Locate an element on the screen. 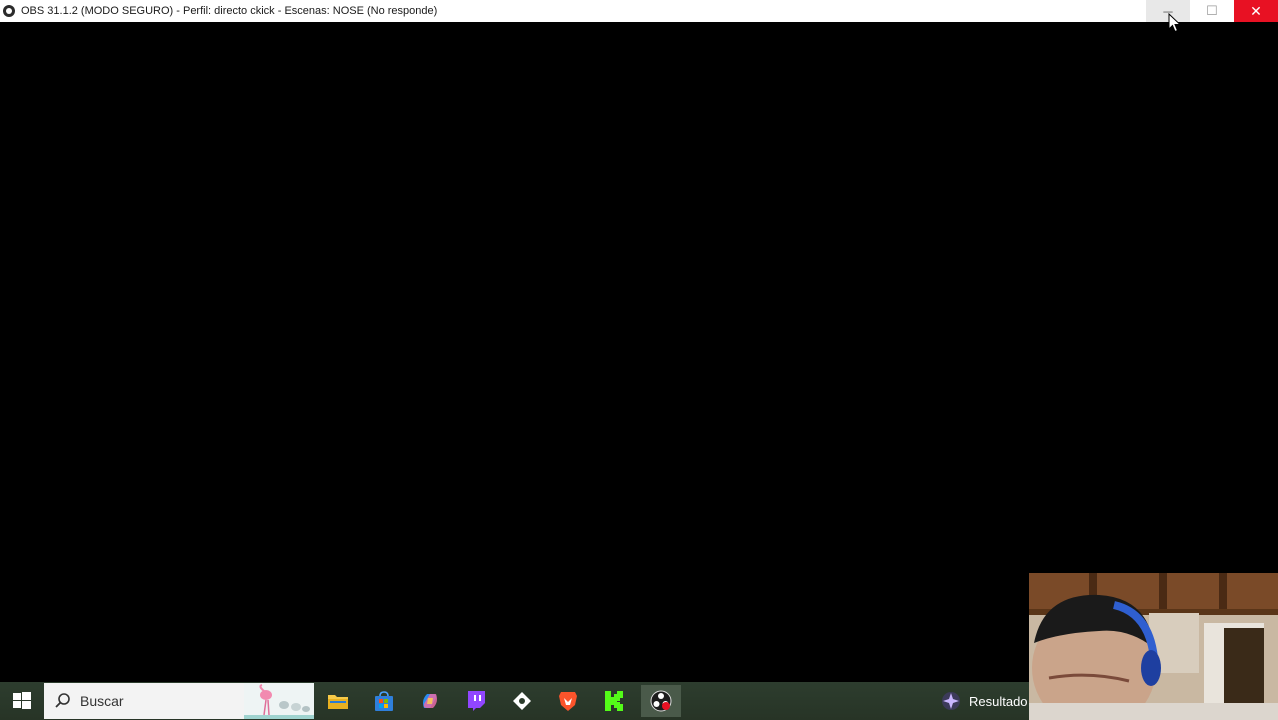 This screenshot has height=720, width=1278. taskbar-file-explorer is located at coordinates (338, 701).